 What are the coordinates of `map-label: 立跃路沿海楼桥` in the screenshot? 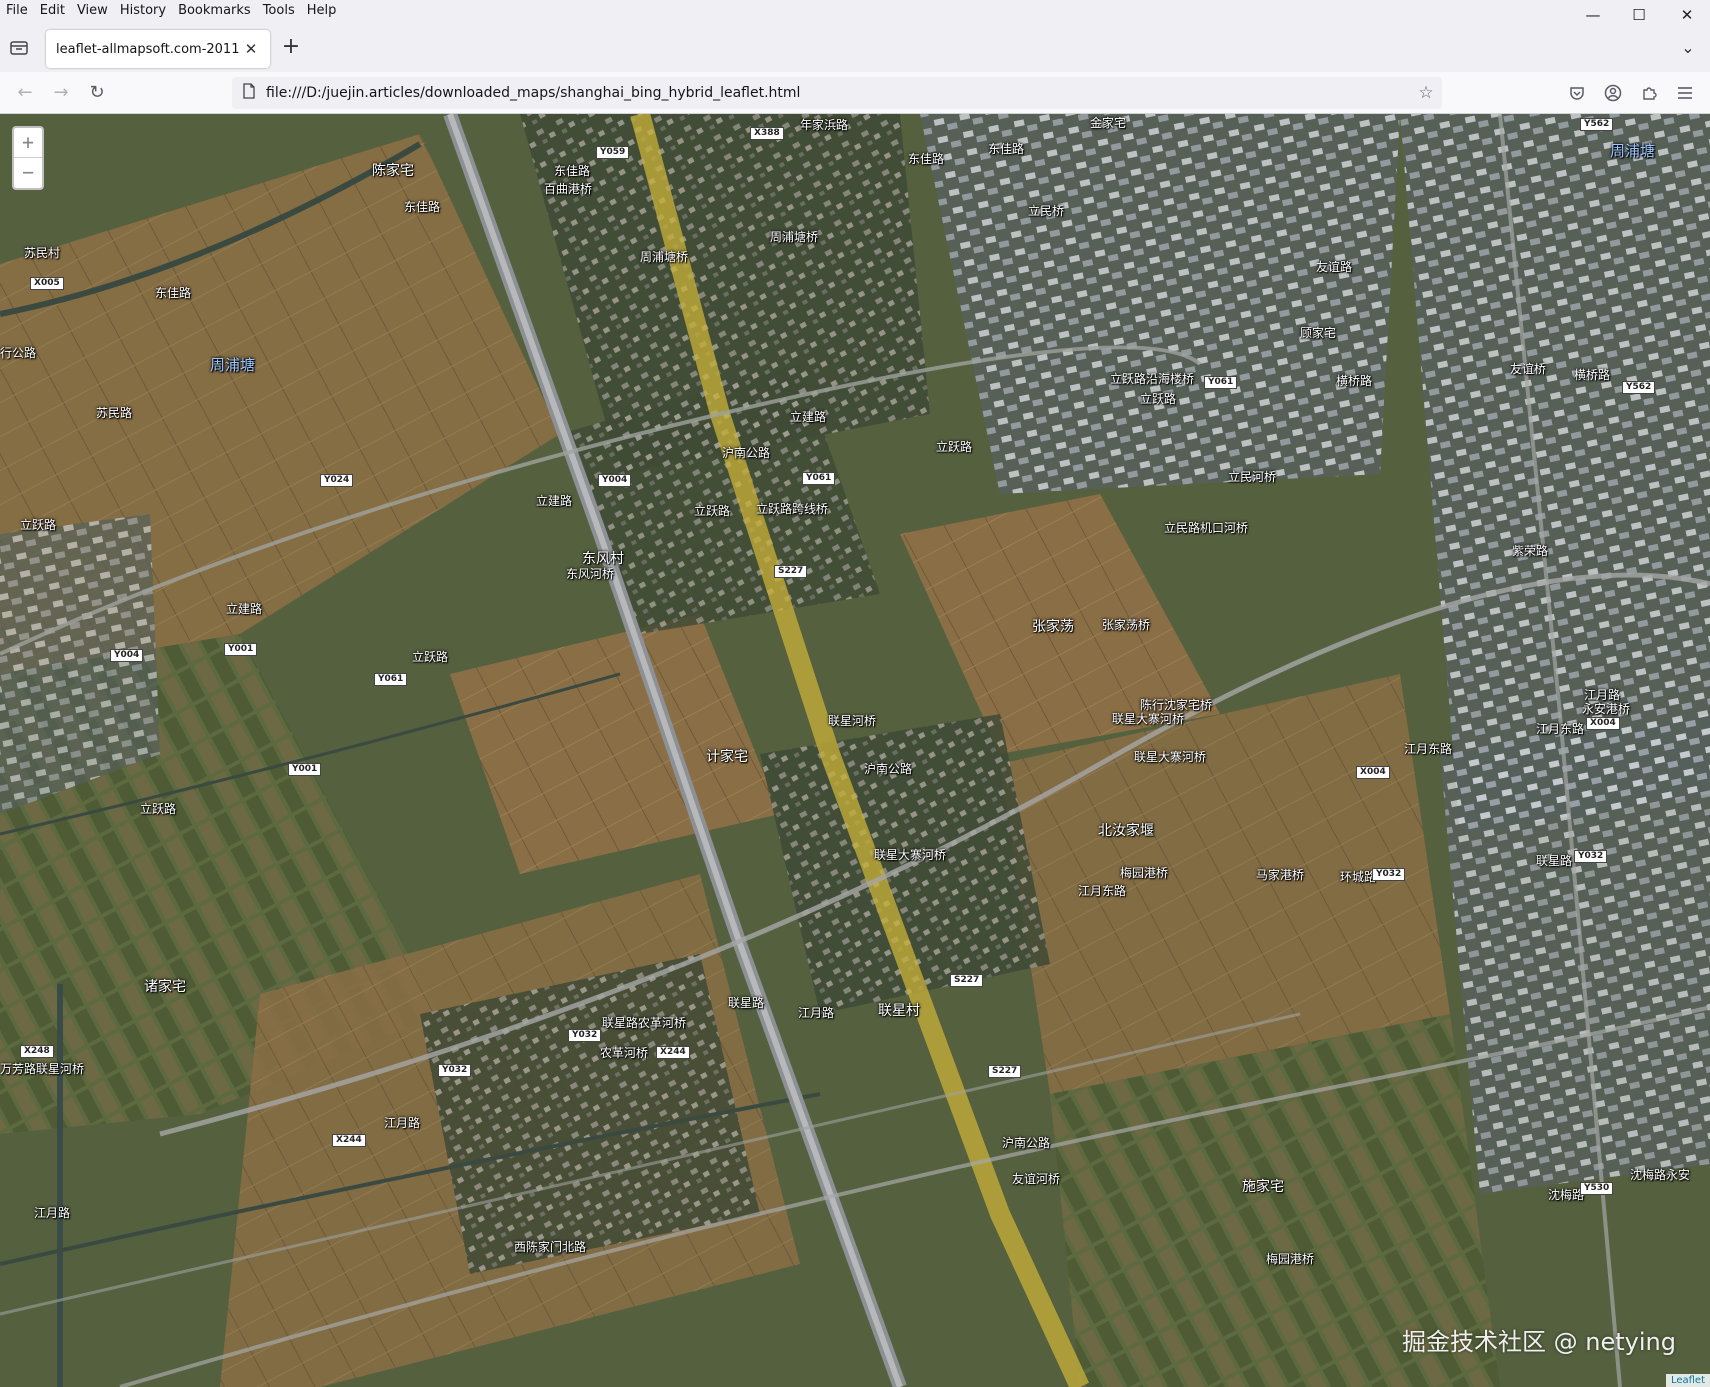 It's located at (1152, 379).